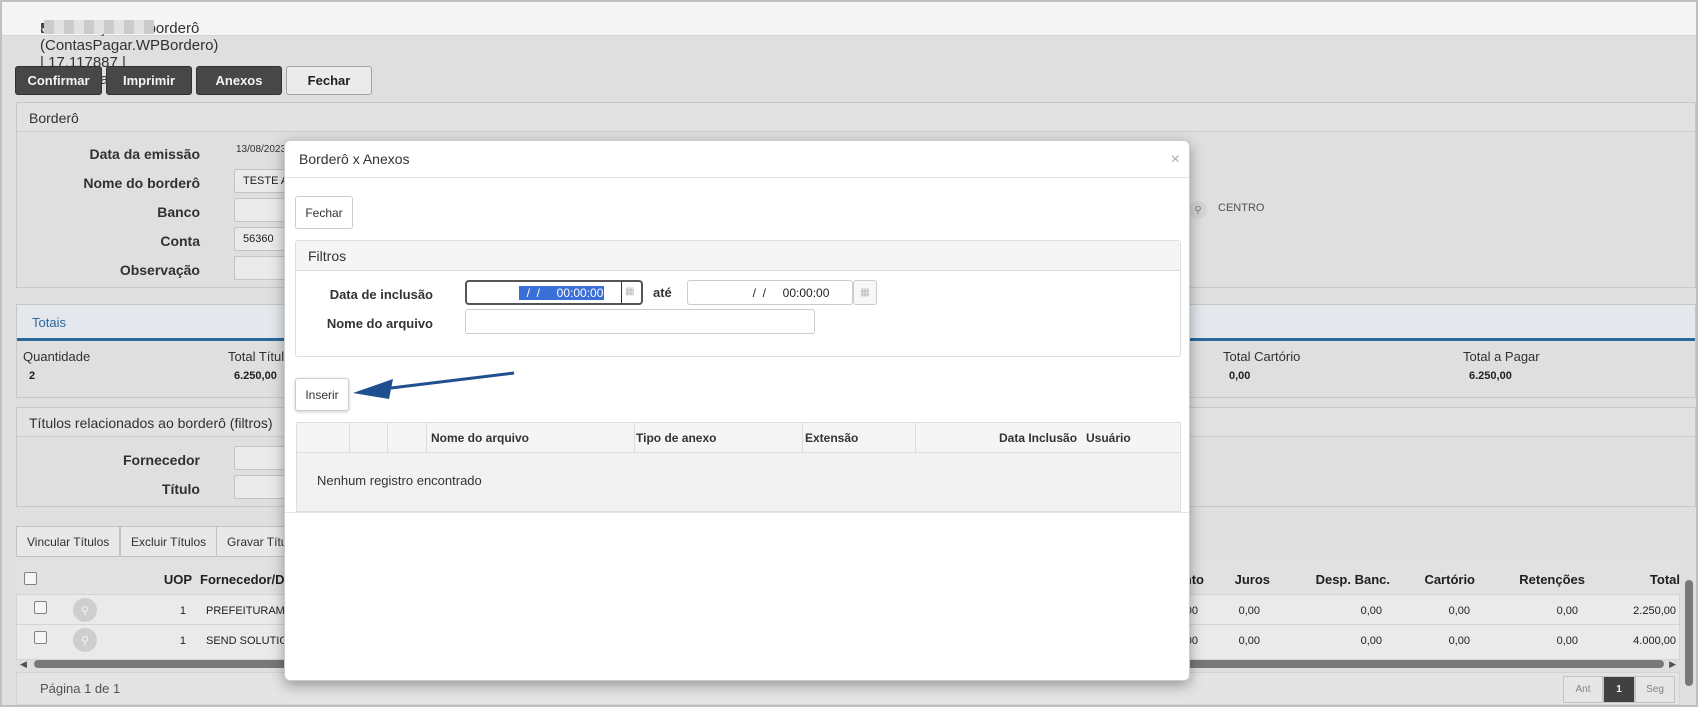 The height and width of the screenshot is (707, 1698). I want to click on inserir-button: Inserir, so click(322, 394).